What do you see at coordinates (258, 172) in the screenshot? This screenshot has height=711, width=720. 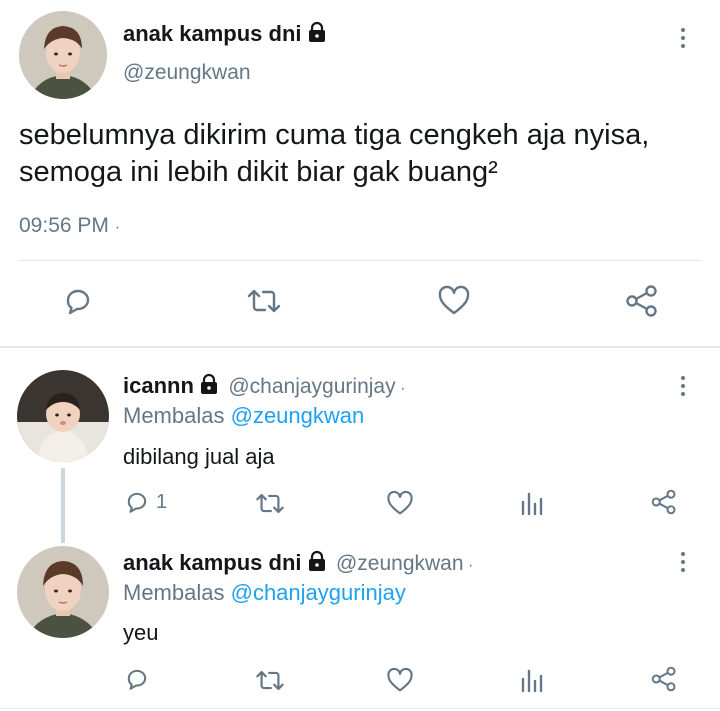 I see `tweet-text-line: semoga ini lebih dikit biar gak buang²` at bounding box center [258, 172].